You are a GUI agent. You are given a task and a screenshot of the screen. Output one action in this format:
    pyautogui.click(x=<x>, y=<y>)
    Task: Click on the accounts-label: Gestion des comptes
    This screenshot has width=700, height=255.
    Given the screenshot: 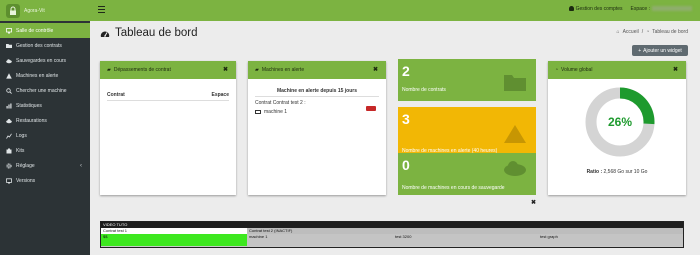 What is the action you would take?
    pyautogui.click(x=599, y=9)
    